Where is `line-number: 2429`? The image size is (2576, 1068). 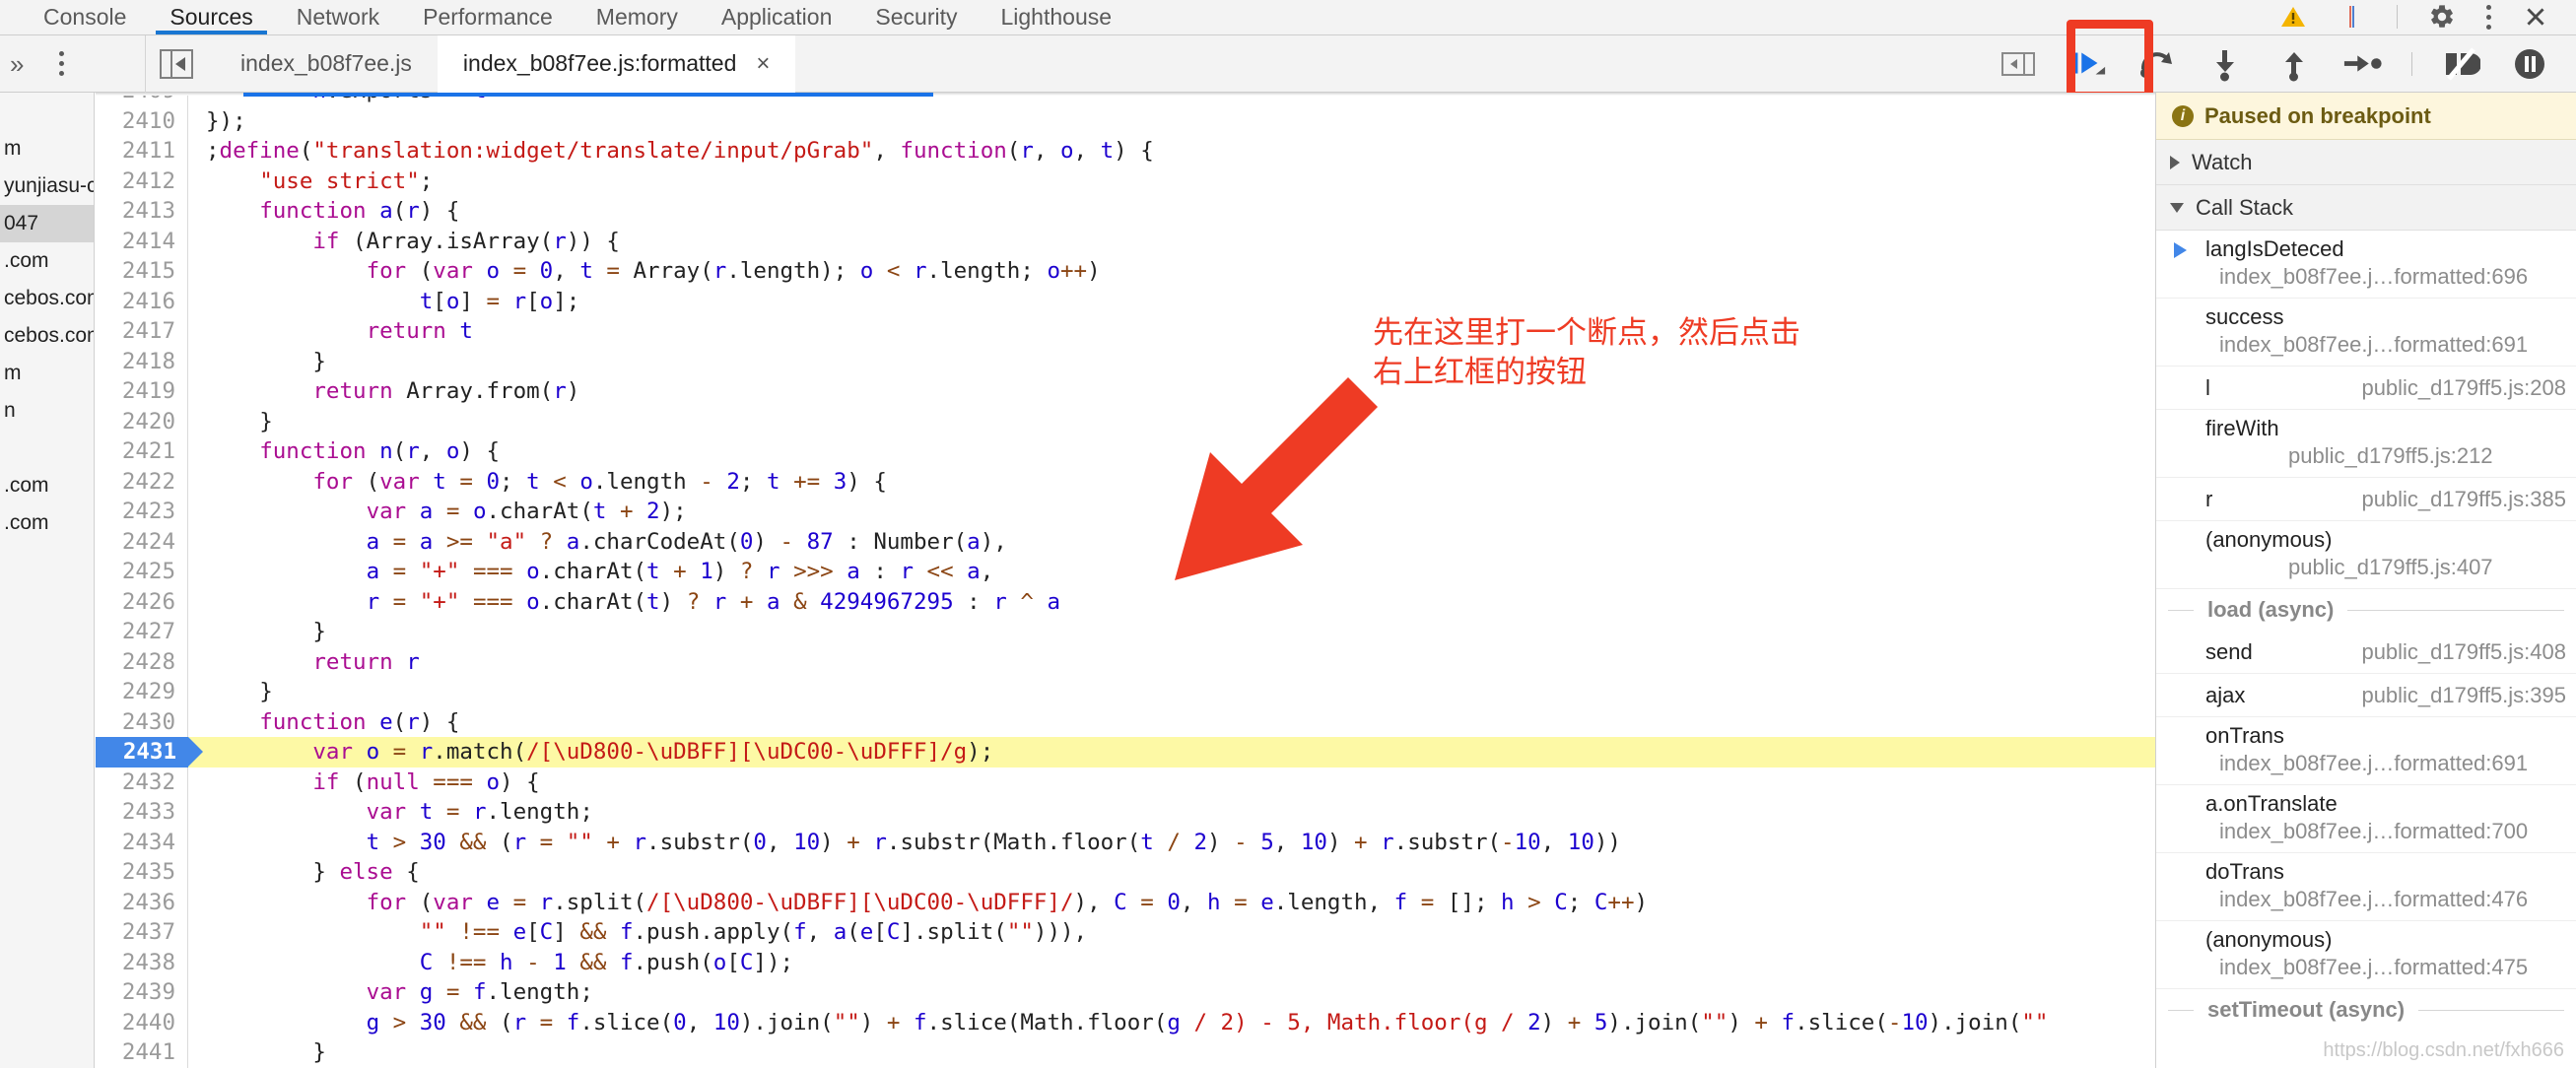 line-number: 2429 is located at coordinates (142, 692).